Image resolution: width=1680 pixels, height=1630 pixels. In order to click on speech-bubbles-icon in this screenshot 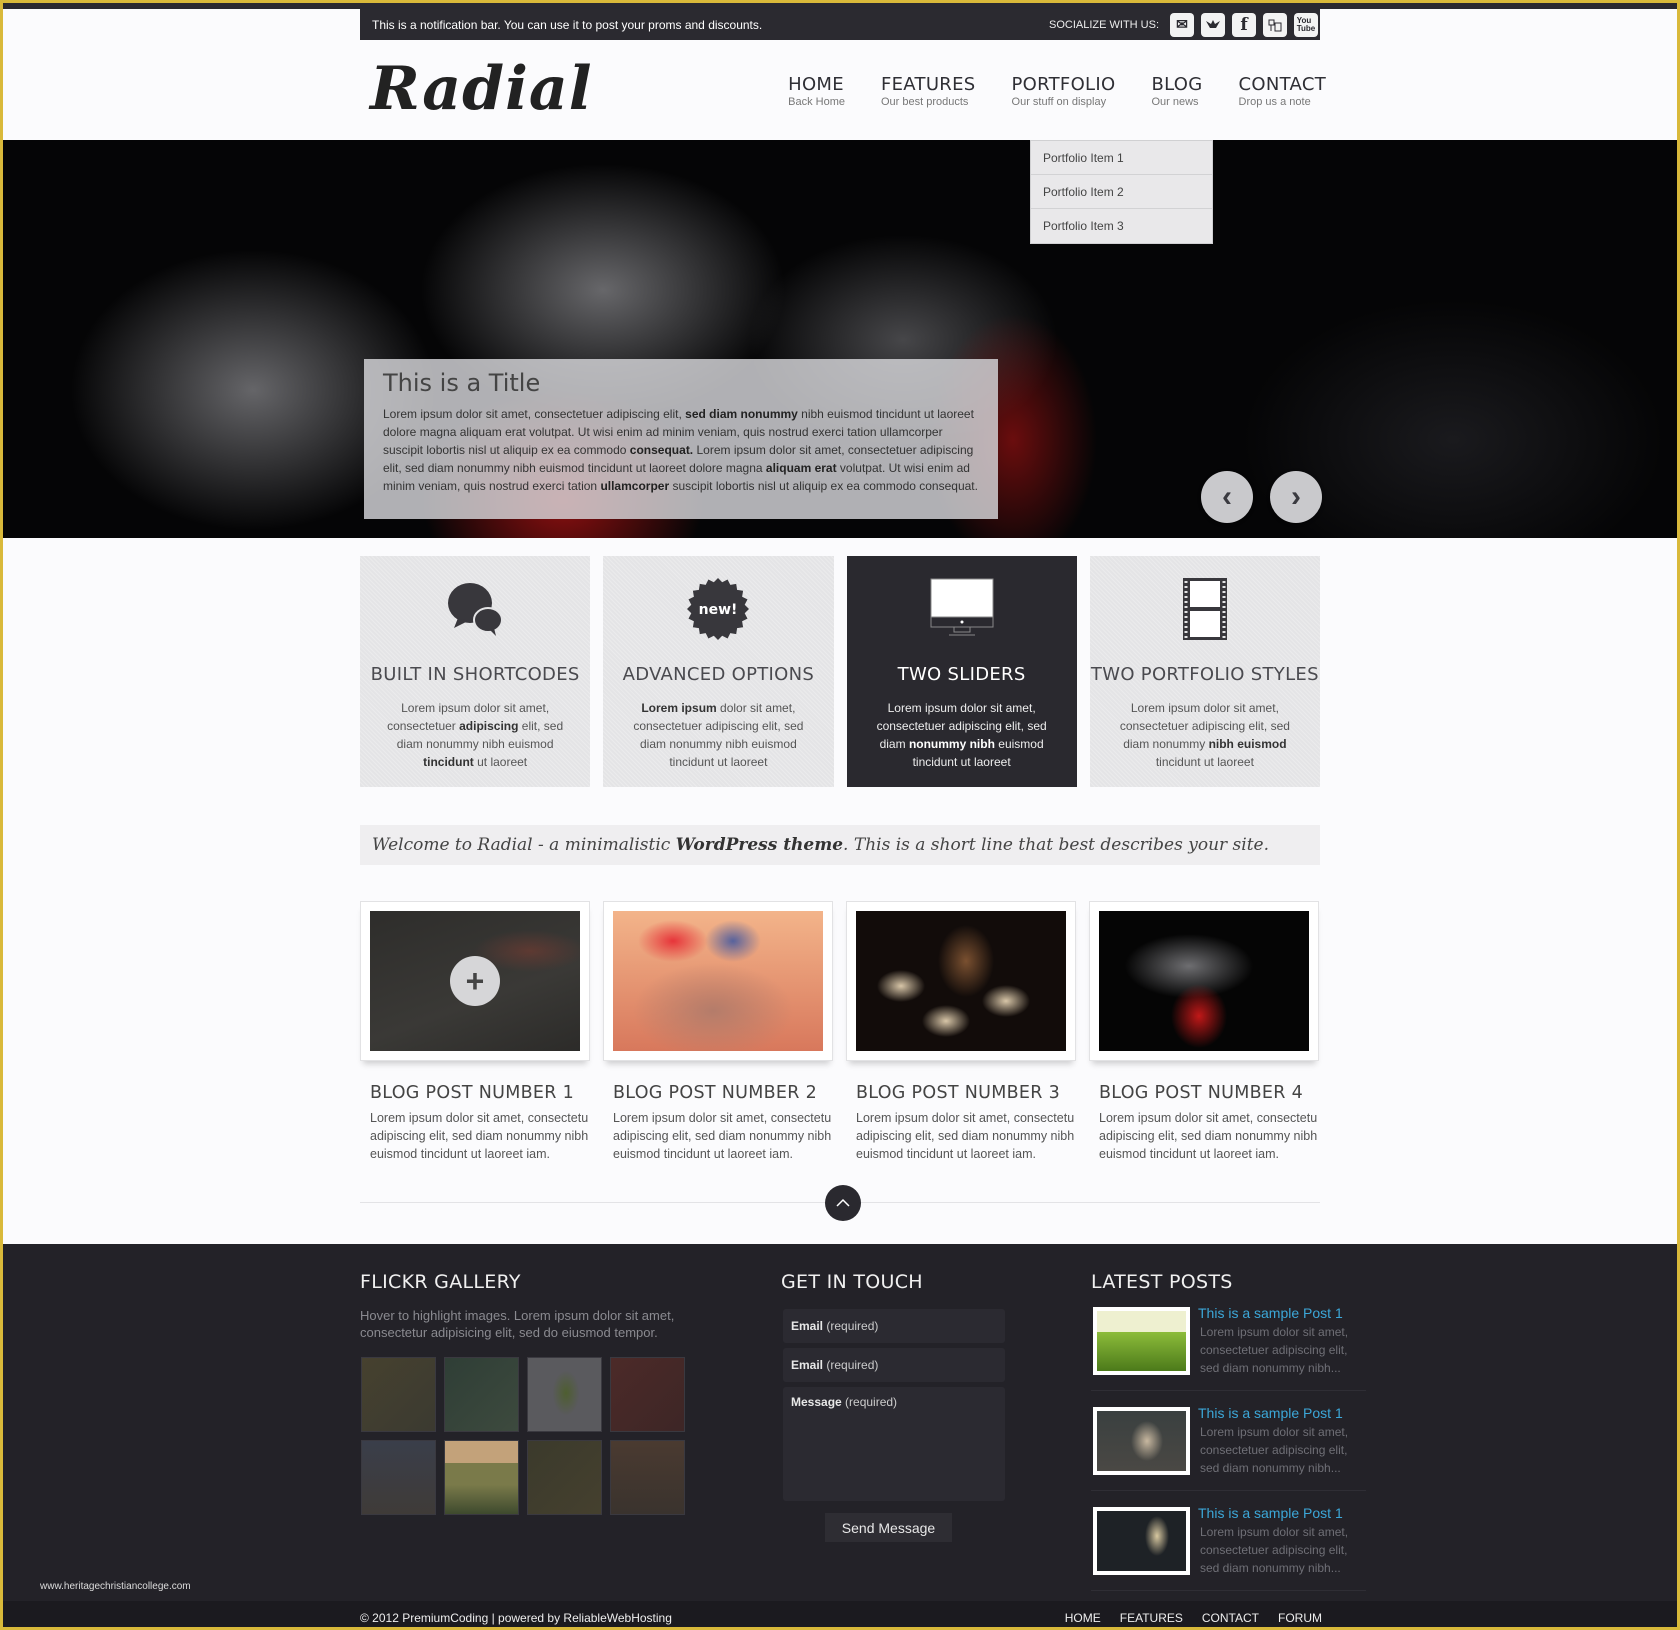, I will do `click(475, 609)`.